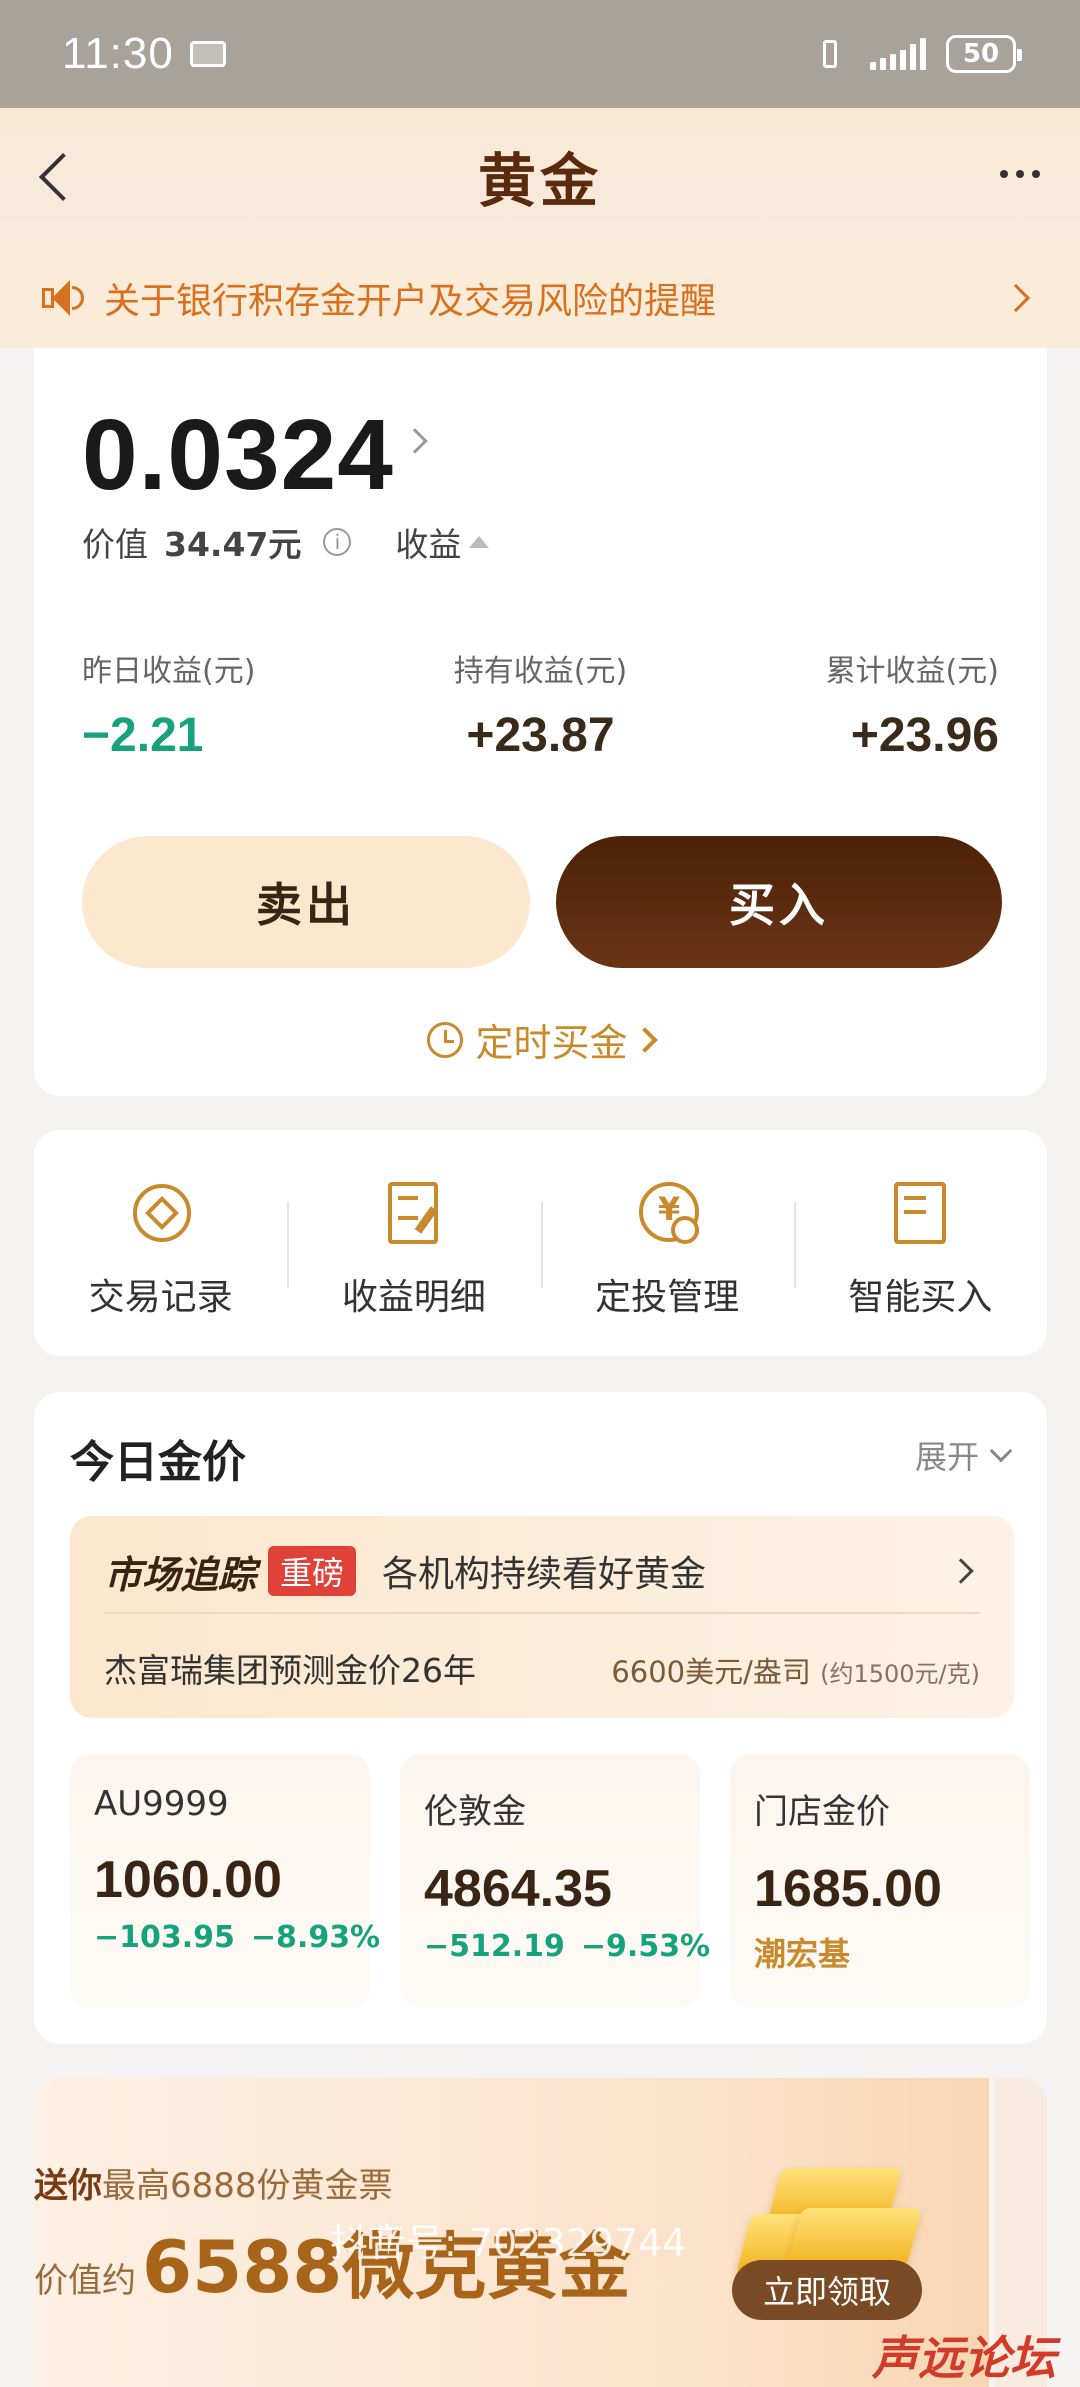  What do you see at coordinates (924, 735) in the screenshot?
I see `stat-value: +23.96` at bounding box center [924, 735].